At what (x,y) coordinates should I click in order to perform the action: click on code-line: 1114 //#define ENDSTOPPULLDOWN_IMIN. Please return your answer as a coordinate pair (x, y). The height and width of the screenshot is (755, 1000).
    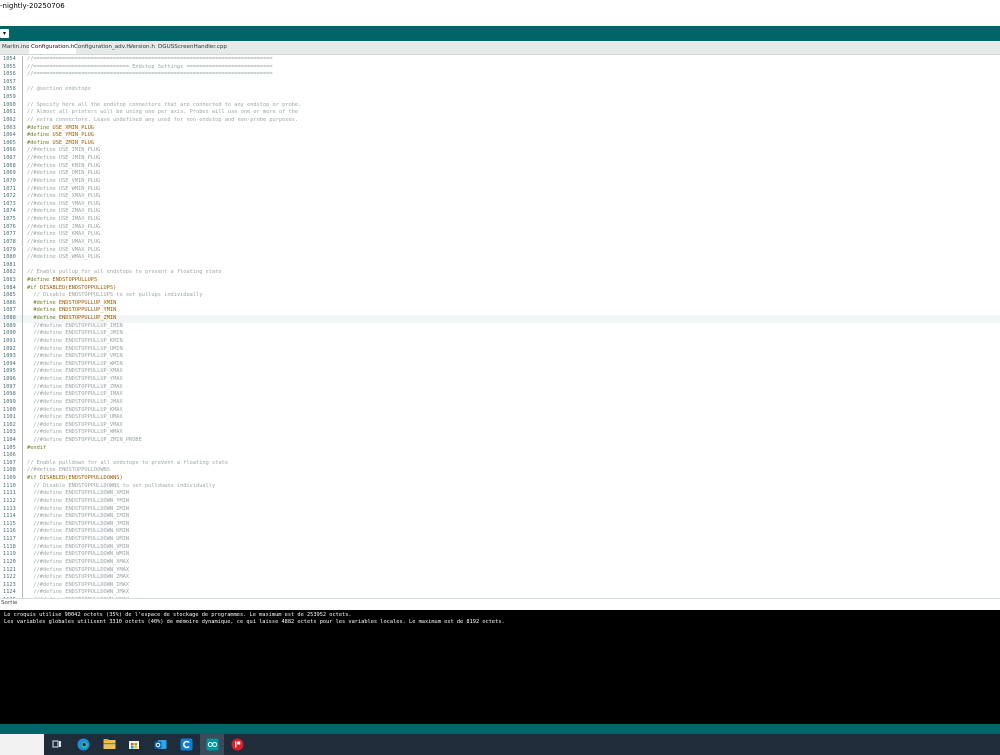
    Looking at the image, I should click on (500, 517).